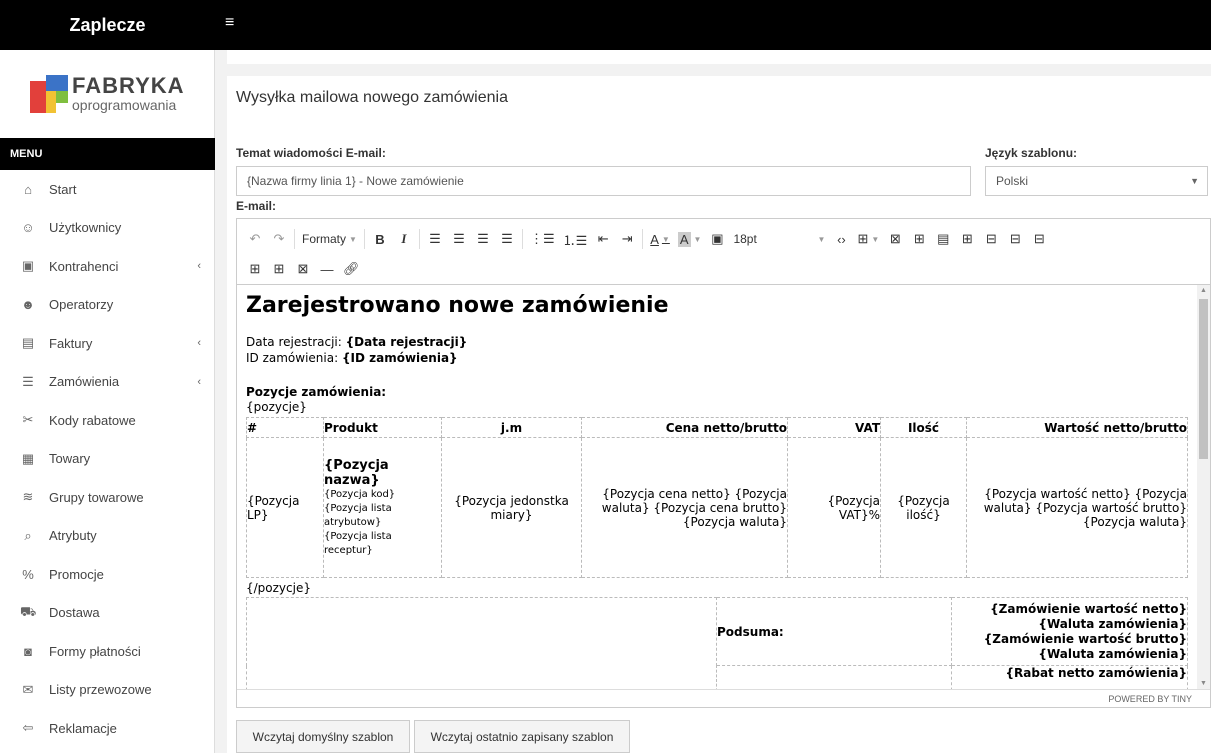 The image size is (1211, 753). I want to click on contacts-icon: ▣, so click(28, 266).